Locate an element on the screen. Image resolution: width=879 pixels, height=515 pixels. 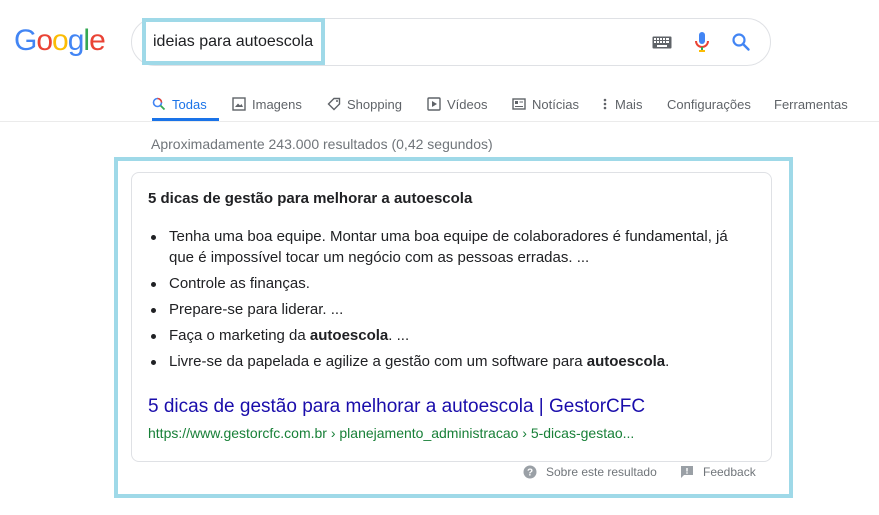
tab-videos: Vídeos is located at coordinates (457, 104).